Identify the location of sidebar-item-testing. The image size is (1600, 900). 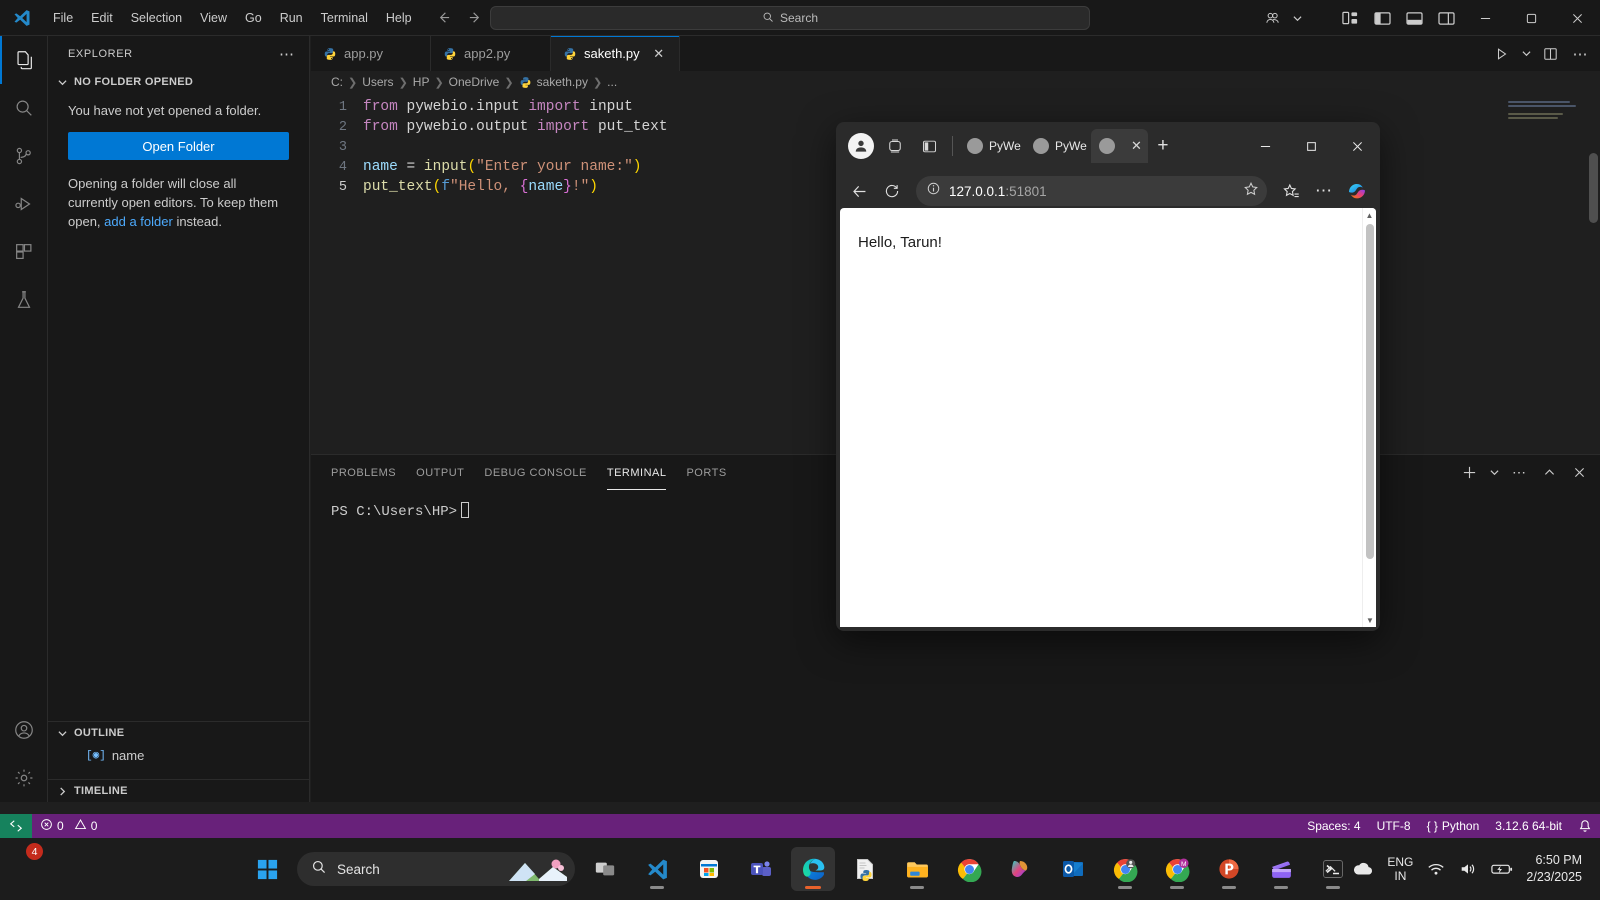
(24, 300).